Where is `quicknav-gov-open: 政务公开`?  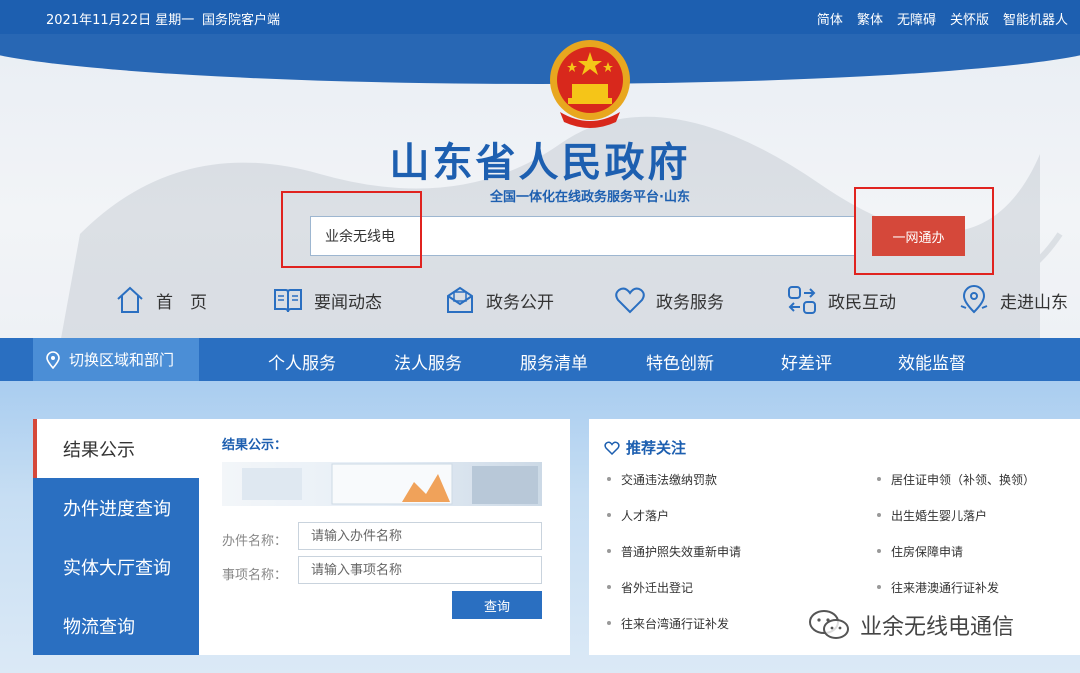 quicknav-gov-open: 政务公开 is located at coordinates (499, 300).